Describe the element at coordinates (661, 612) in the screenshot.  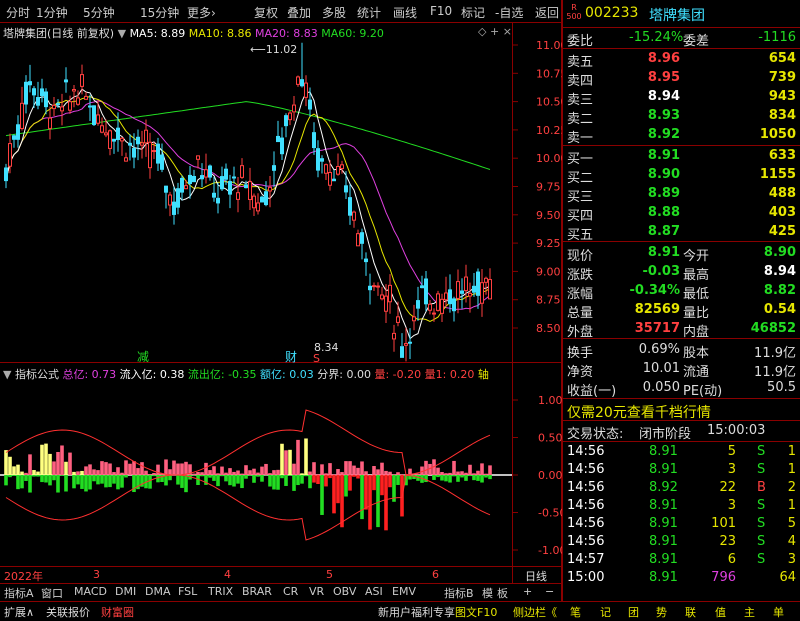
I see `trend-icon: 势` at that location.